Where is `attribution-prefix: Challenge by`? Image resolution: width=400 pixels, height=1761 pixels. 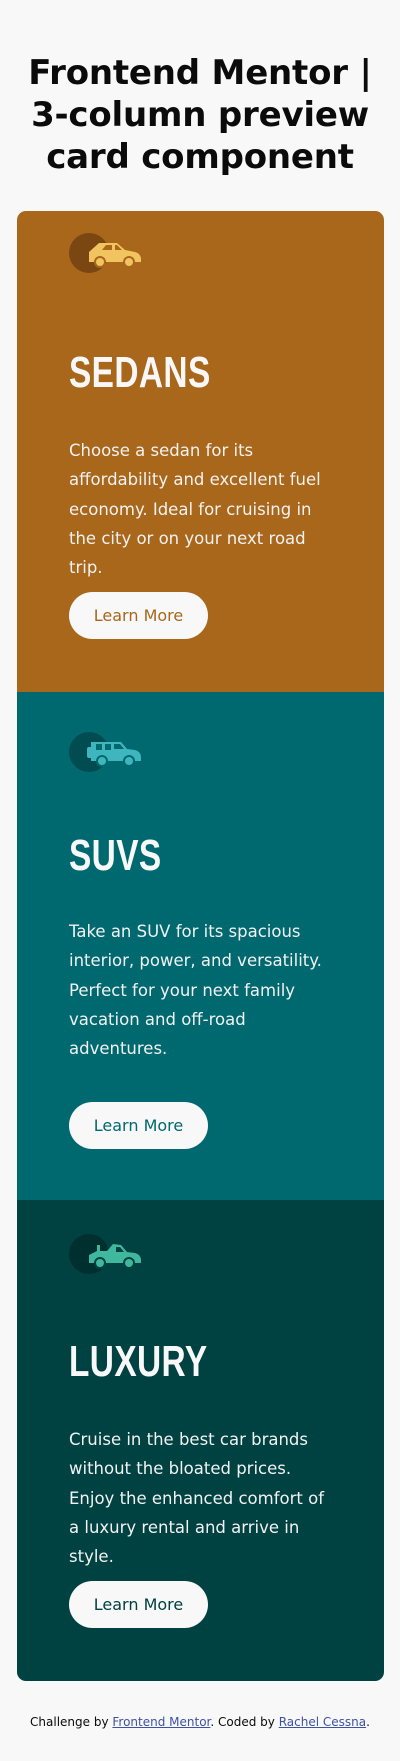 attribution-prefix: Challenge by is located at coordinates (71, 1722).